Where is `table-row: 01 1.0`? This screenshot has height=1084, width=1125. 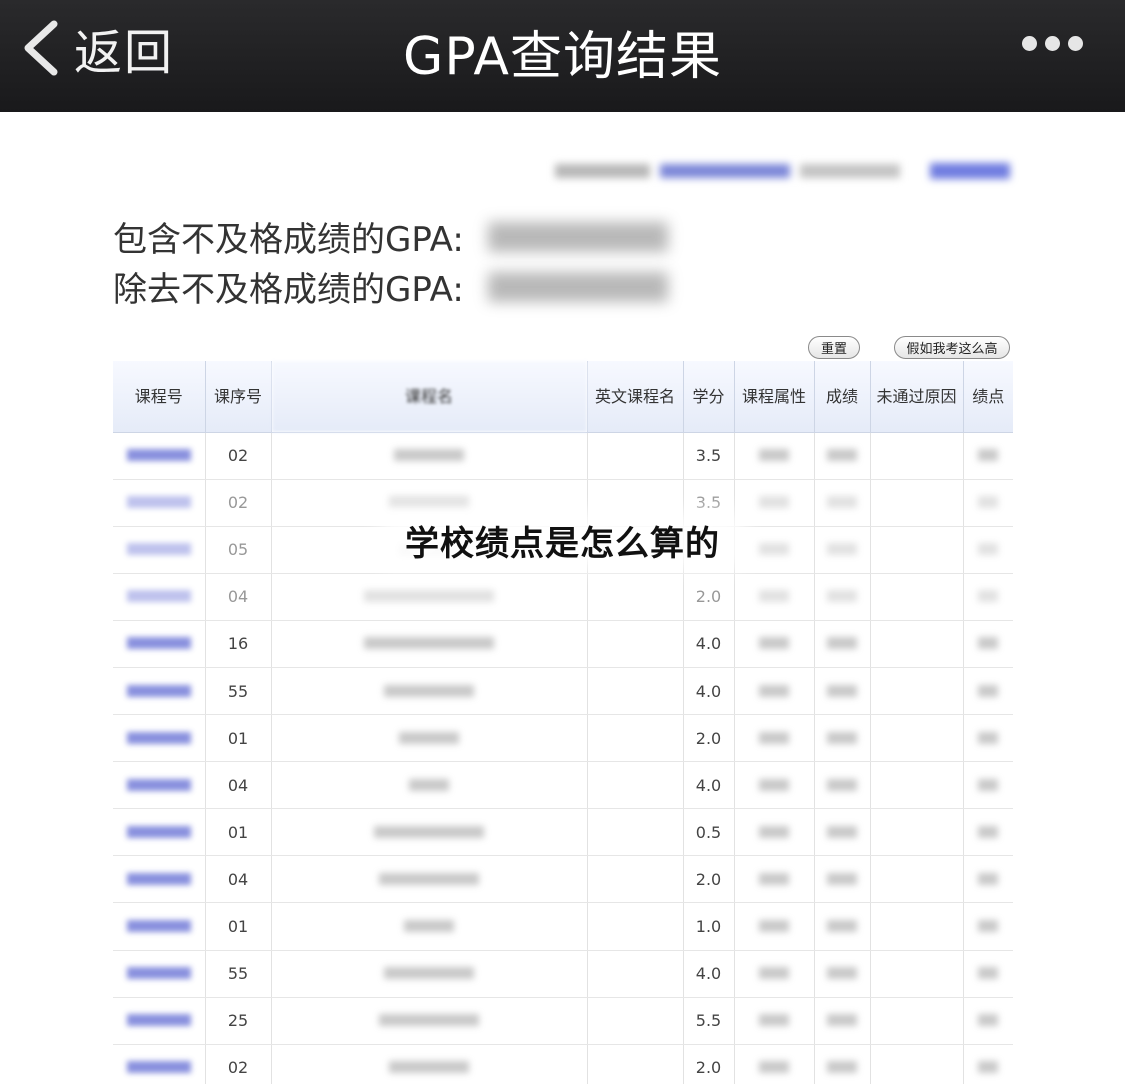
table-row: 01 1.0 is located at coordinates (563, 926).